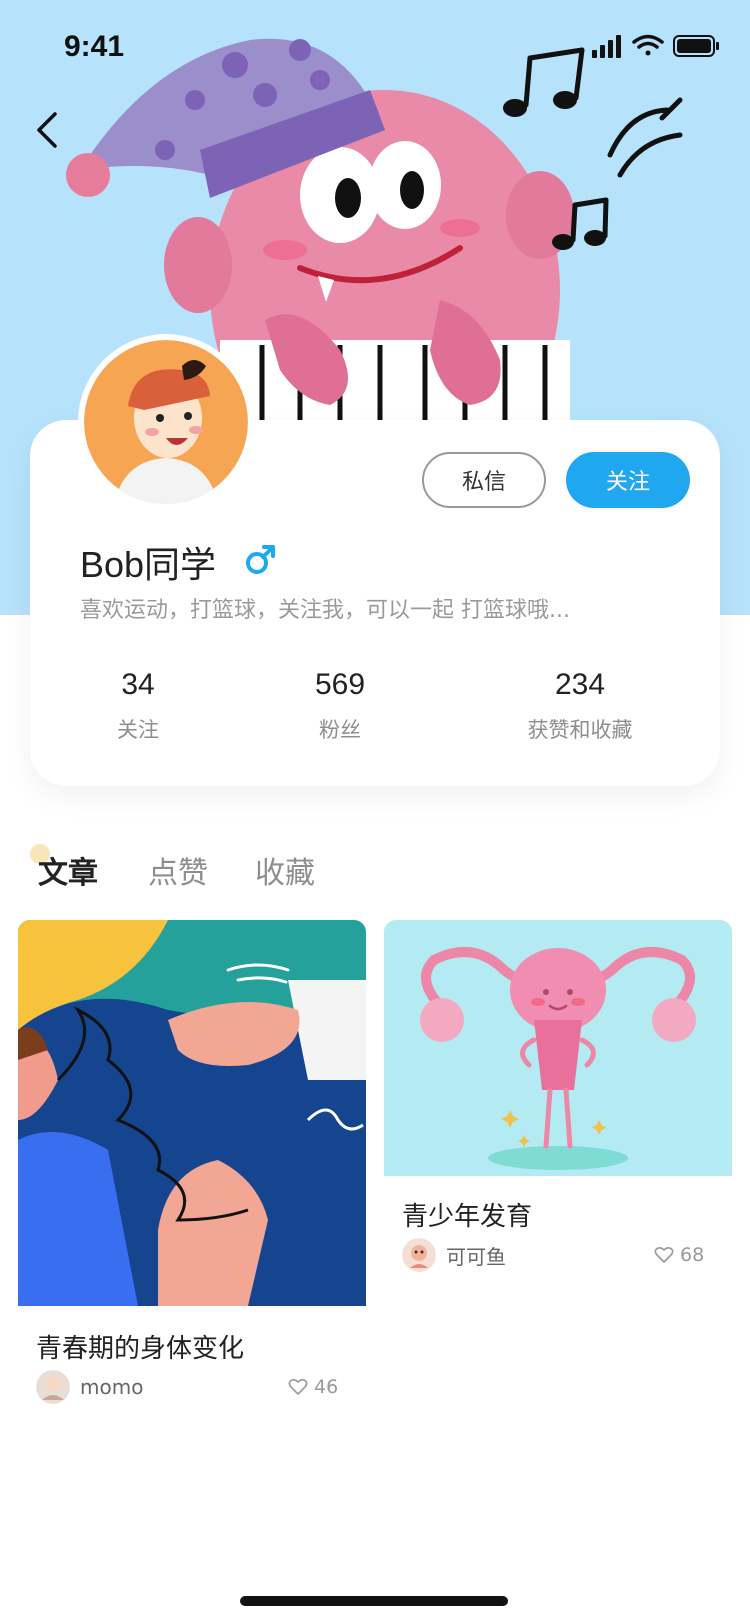 The height and width of the screenshot is (1624, 750). What do you see at coordinates (326, 1387) in the screenshot?
I see `like-count-value: 46` at bounding box center [326, 1387].